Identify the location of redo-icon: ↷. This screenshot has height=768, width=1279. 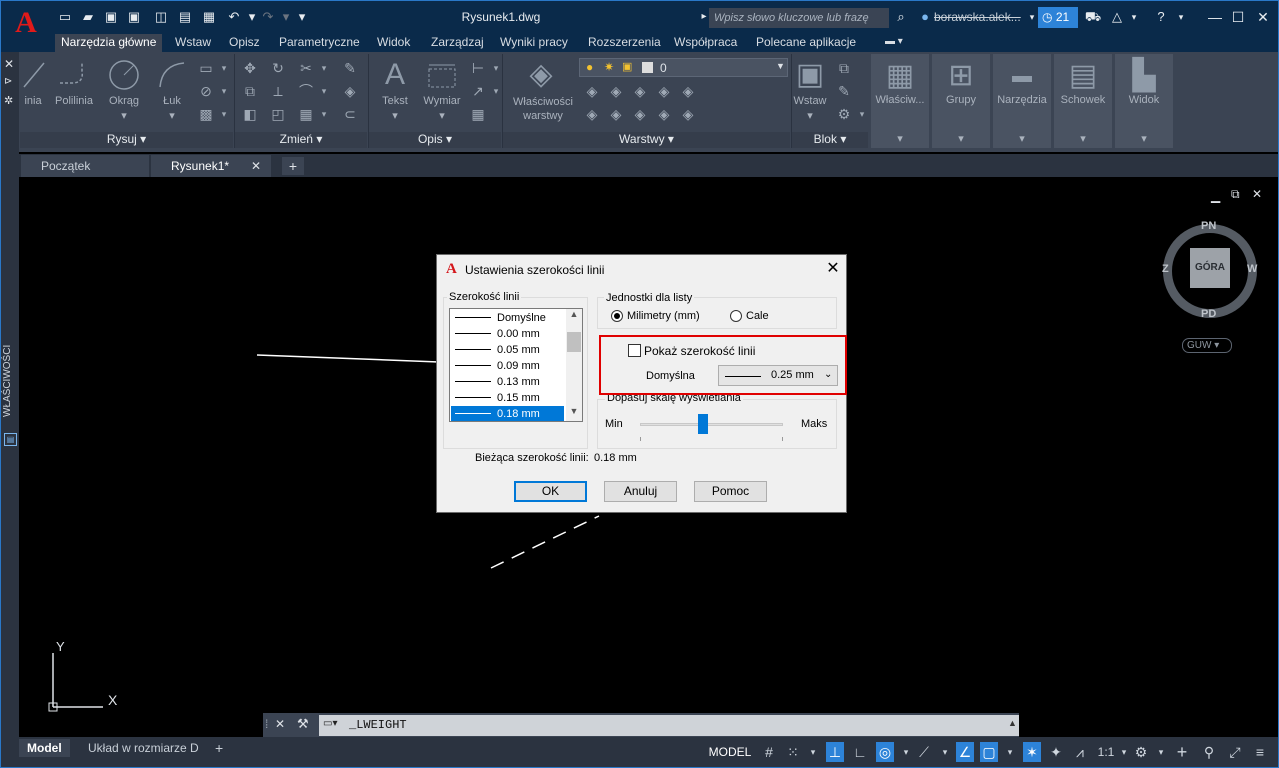
(268, 17).